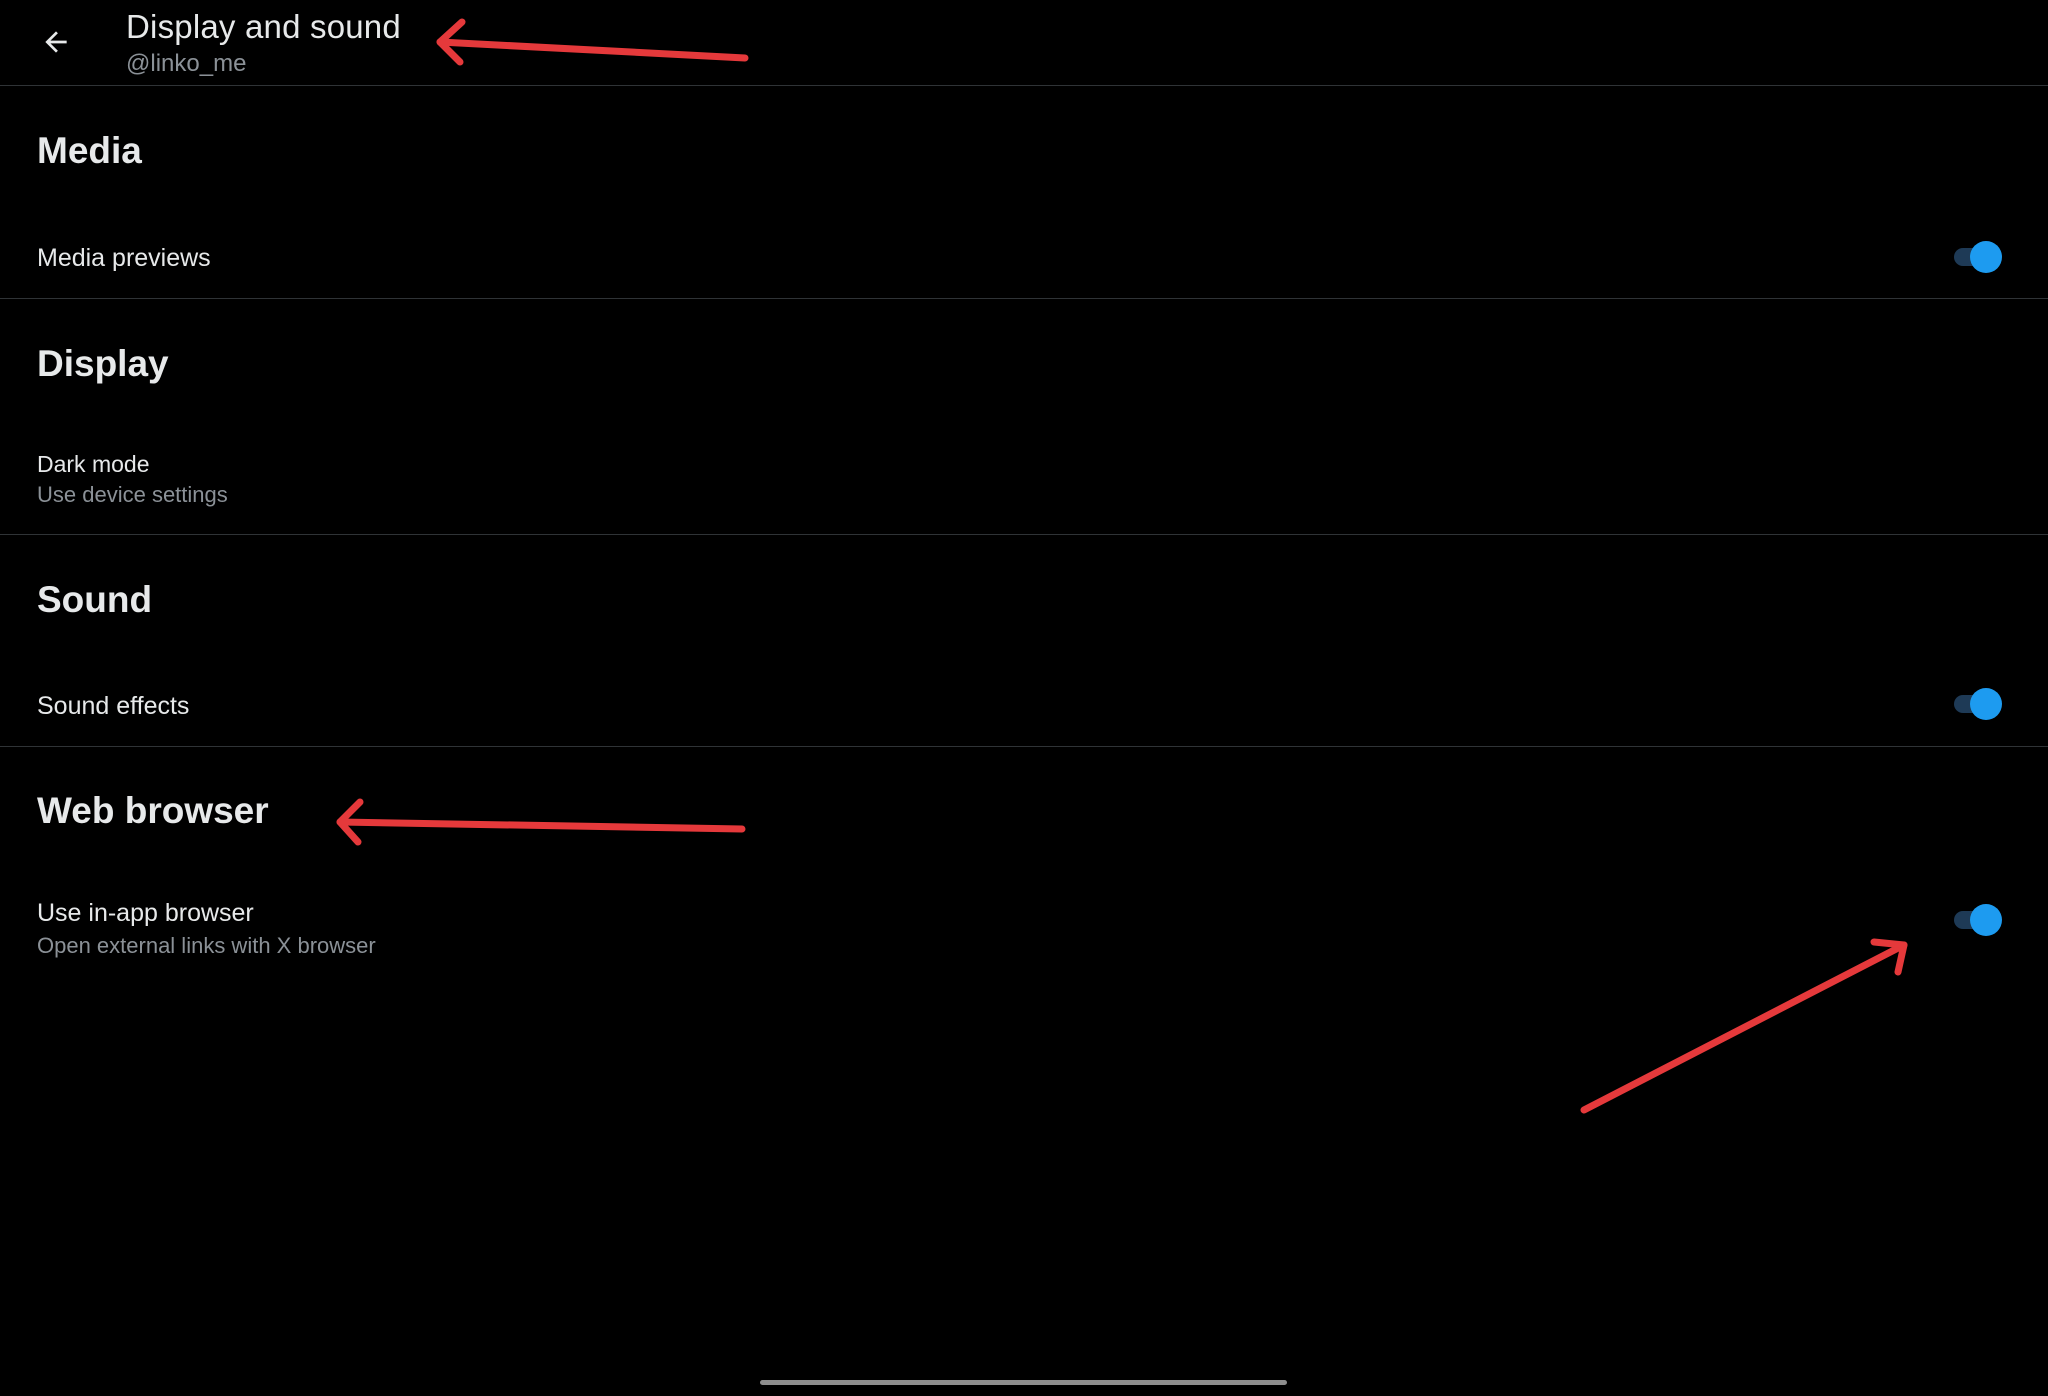 The width and height of the screenshot is (2048, 1396). I want to click on top-app-bar: Display and sound @linko_me, so click(1024, 43).